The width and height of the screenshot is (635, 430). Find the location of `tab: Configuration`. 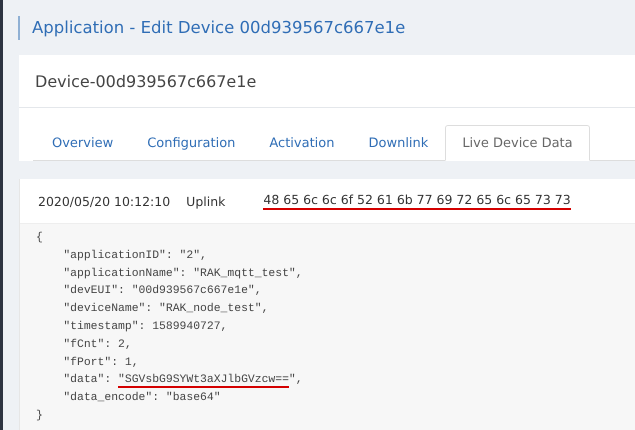

tab: Configuration is located at coordinates (191, 143).